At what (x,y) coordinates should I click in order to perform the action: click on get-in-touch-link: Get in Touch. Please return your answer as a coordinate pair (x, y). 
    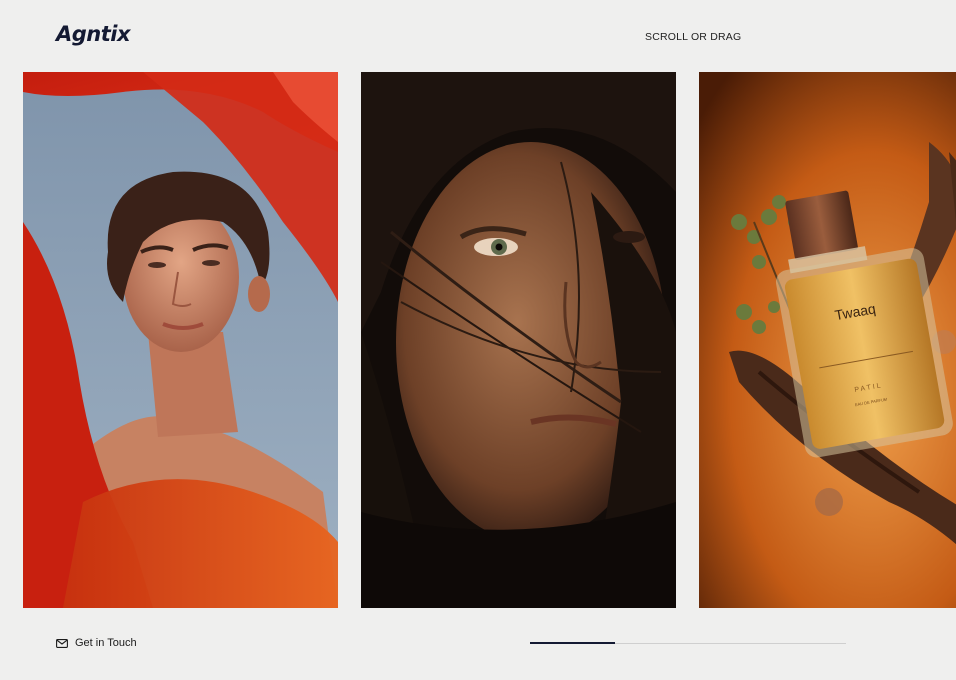
    Looking at the image, I should click on (96, 643).